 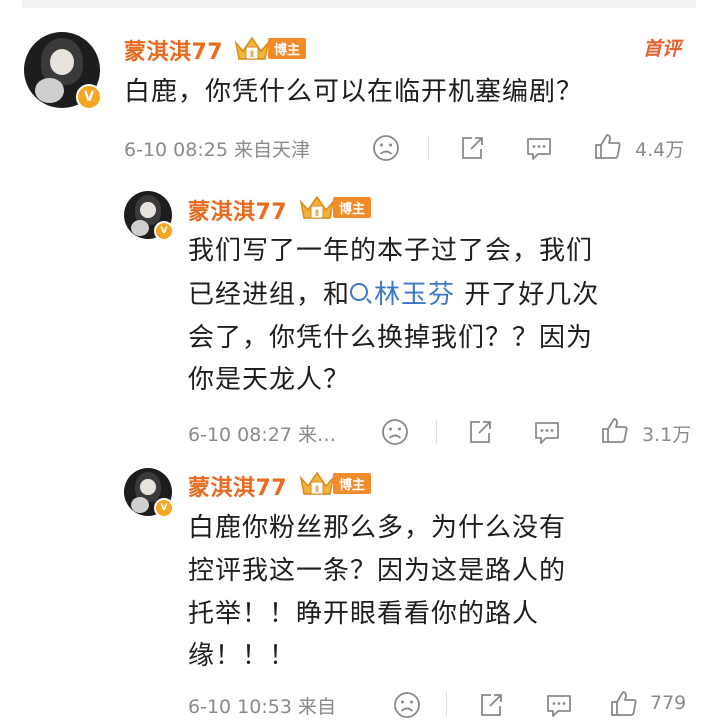 I want to click on search-icon, so click(x=359, y=292).